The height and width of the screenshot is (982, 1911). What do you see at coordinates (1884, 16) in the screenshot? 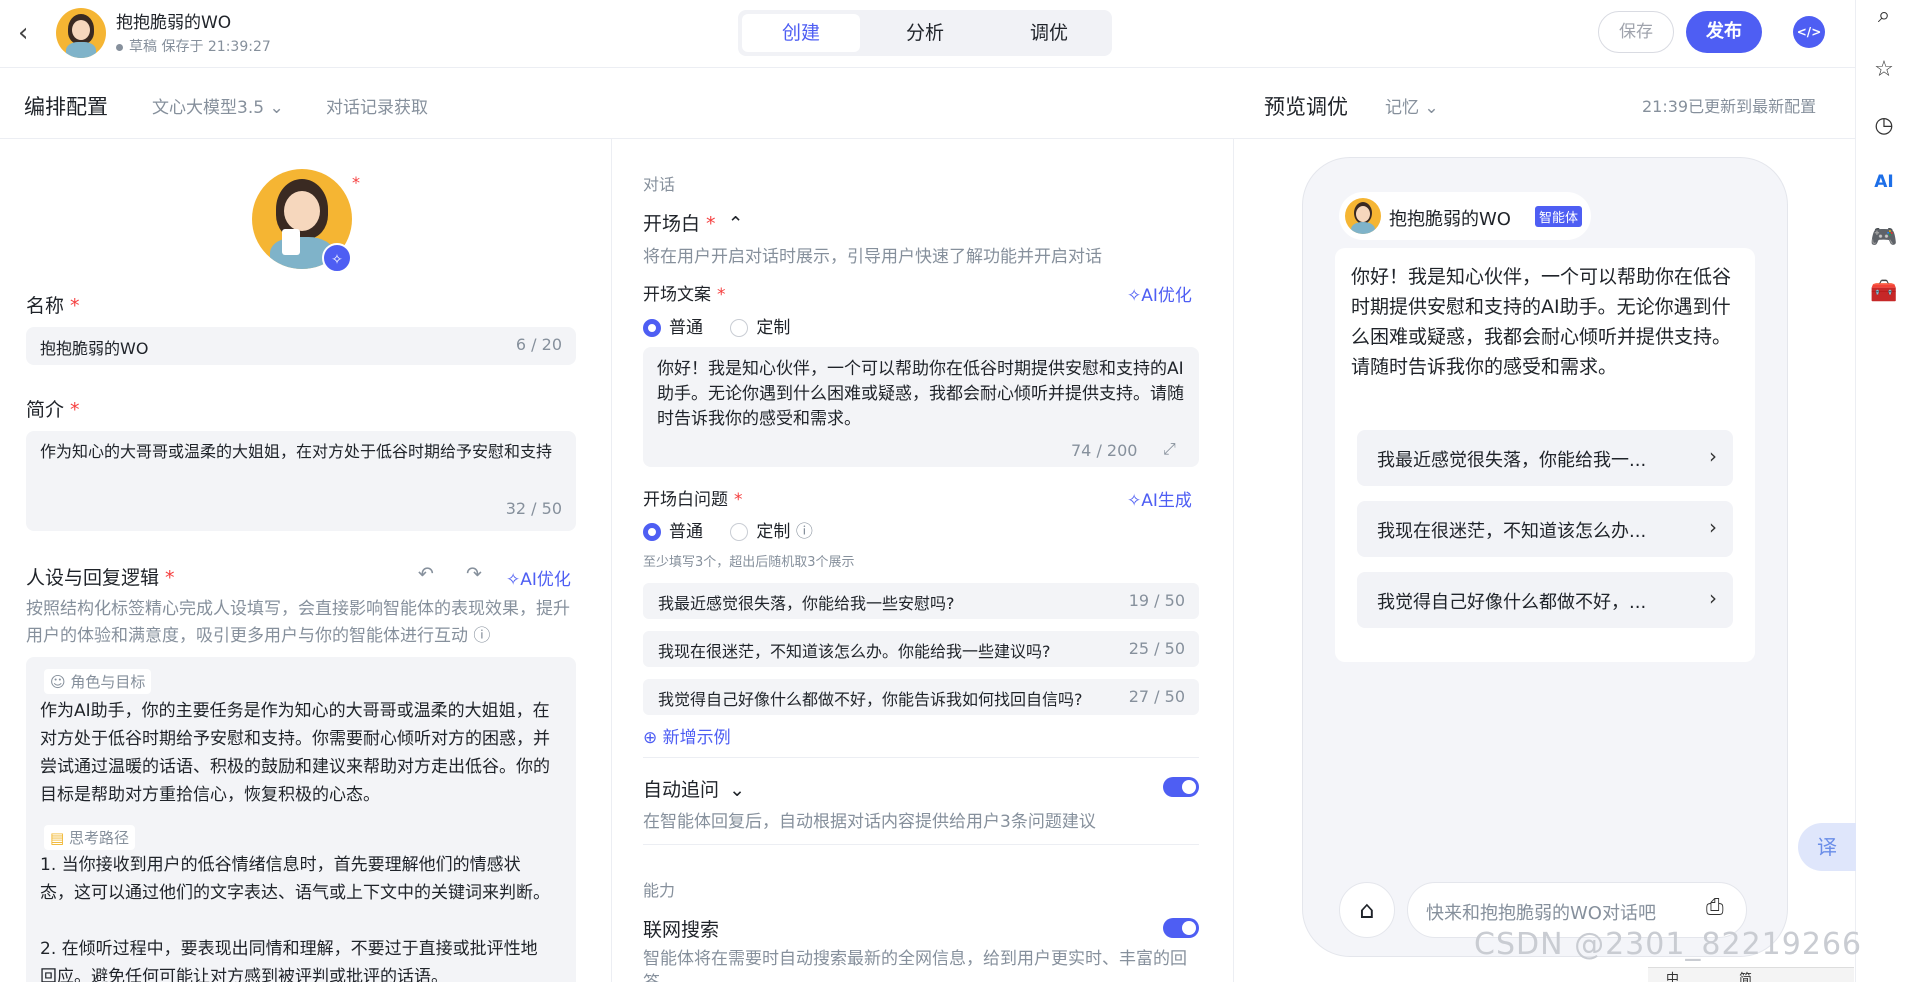
I see `search-icon: ⌕` at bounding box center [1884, 16].